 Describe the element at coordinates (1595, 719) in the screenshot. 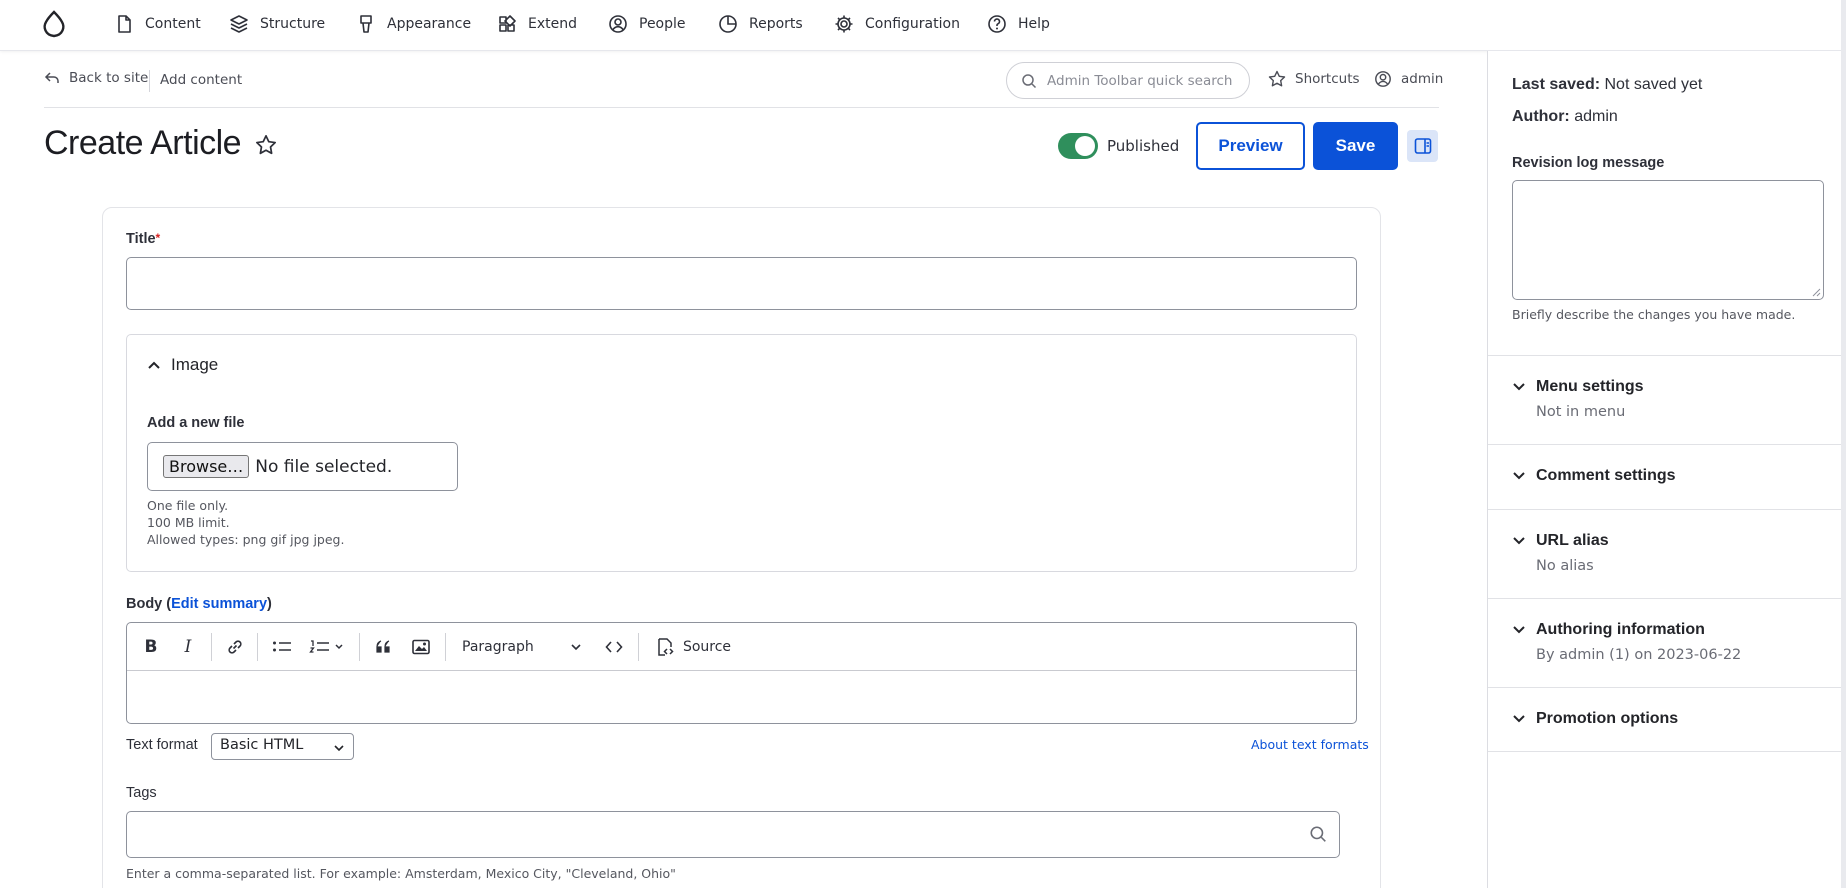

I see `promotion-options-toggle: Promotion options` at that location.